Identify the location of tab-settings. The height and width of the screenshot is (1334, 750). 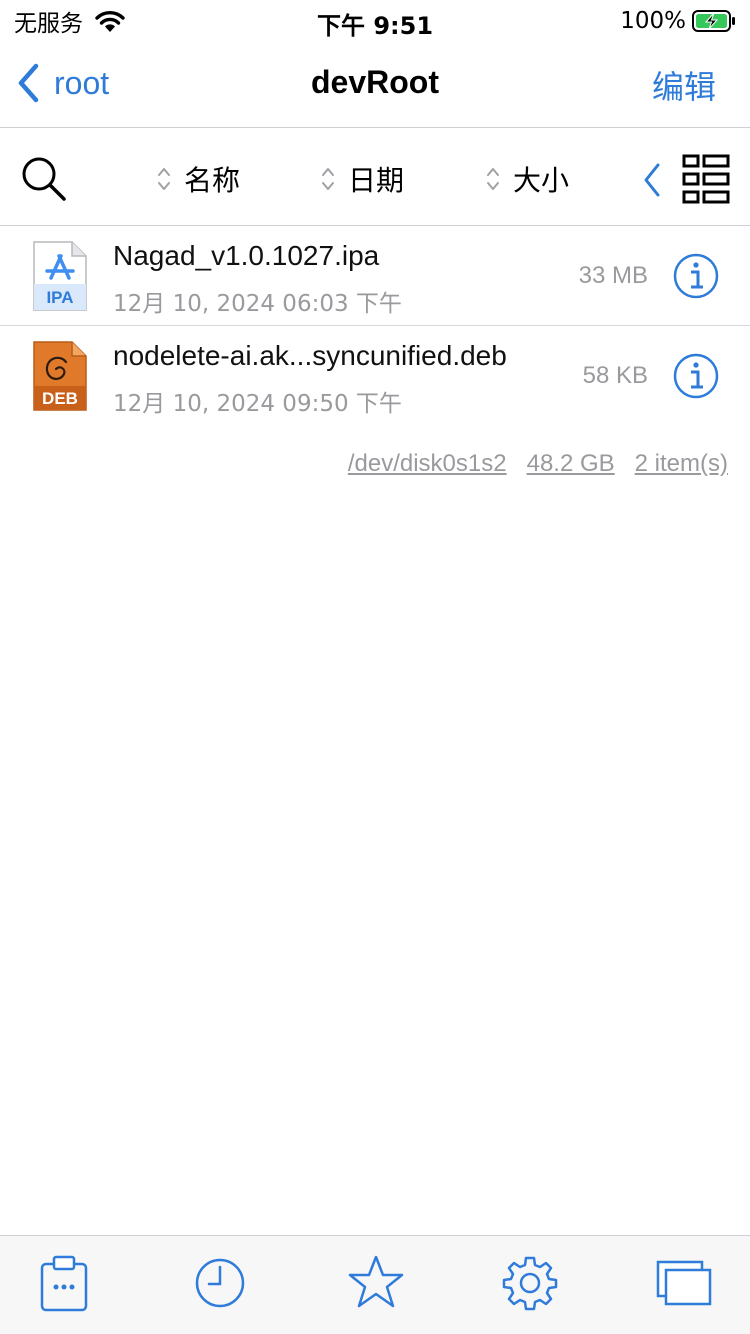
(530, 1283).